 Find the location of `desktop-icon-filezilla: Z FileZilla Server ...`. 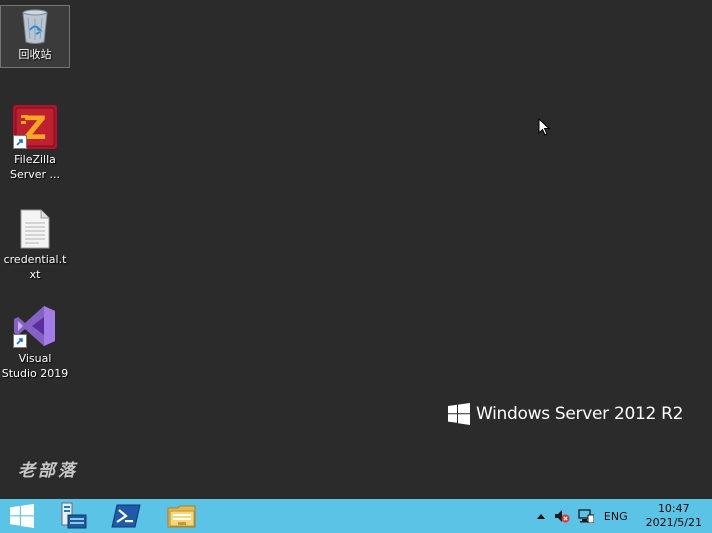

desktop-icon-filezilla: Z FileZilla Server ... is located at coordinates (35, 143).